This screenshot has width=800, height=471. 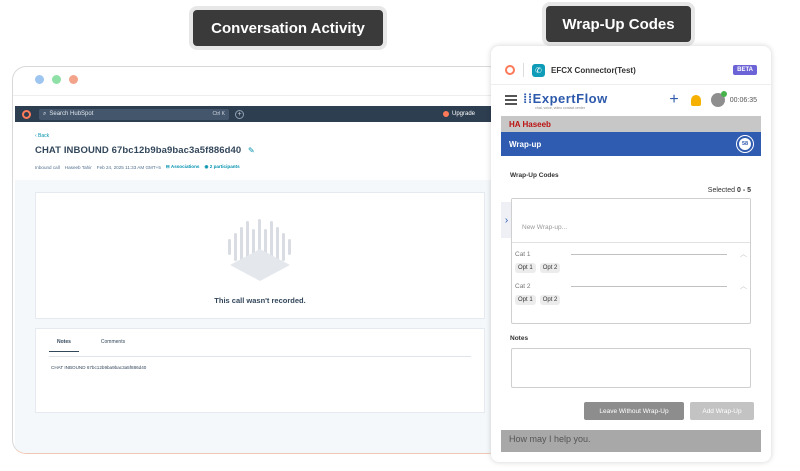 What do you see at coordinates (64, 345) in the screenshot?
I see `tab-notes: Notes` at bounding box center [64, 345].